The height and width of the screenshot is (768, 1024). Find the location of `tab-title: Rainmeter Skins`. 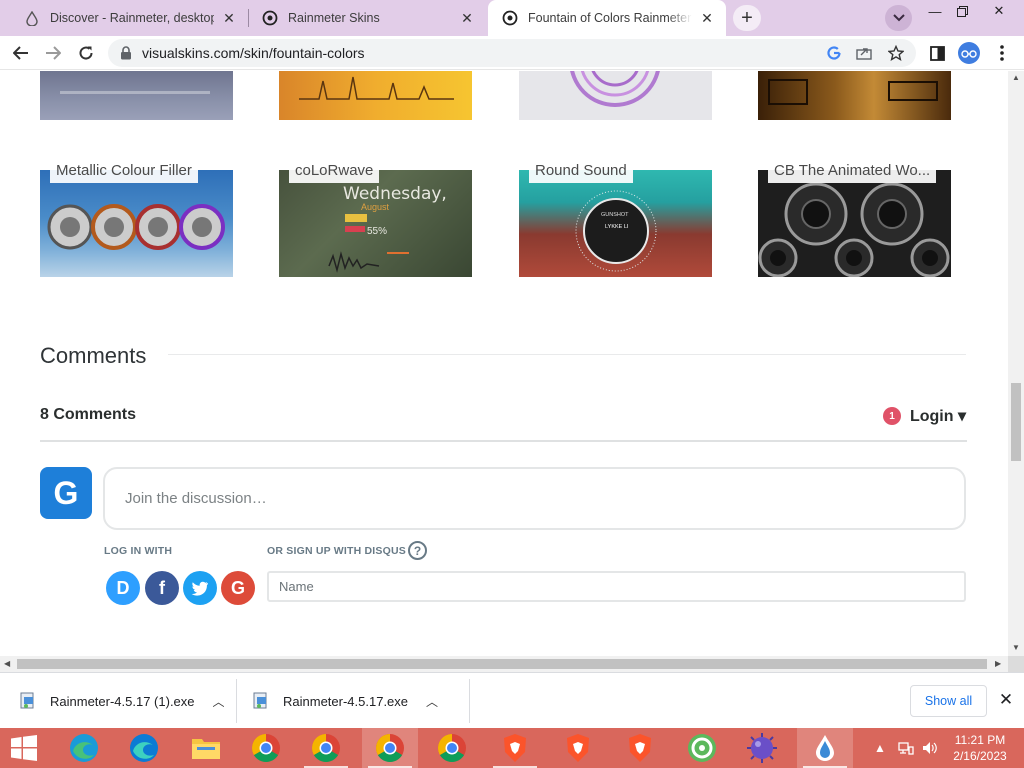

tab-title: Rainmeter Skins is located at coordinates (334, 18).